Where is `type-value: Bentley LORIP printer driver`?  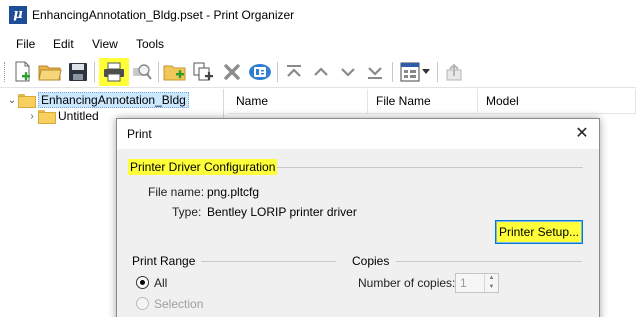 type-value: Bentley LORIP printer driver is located at coordinates (282, 212).